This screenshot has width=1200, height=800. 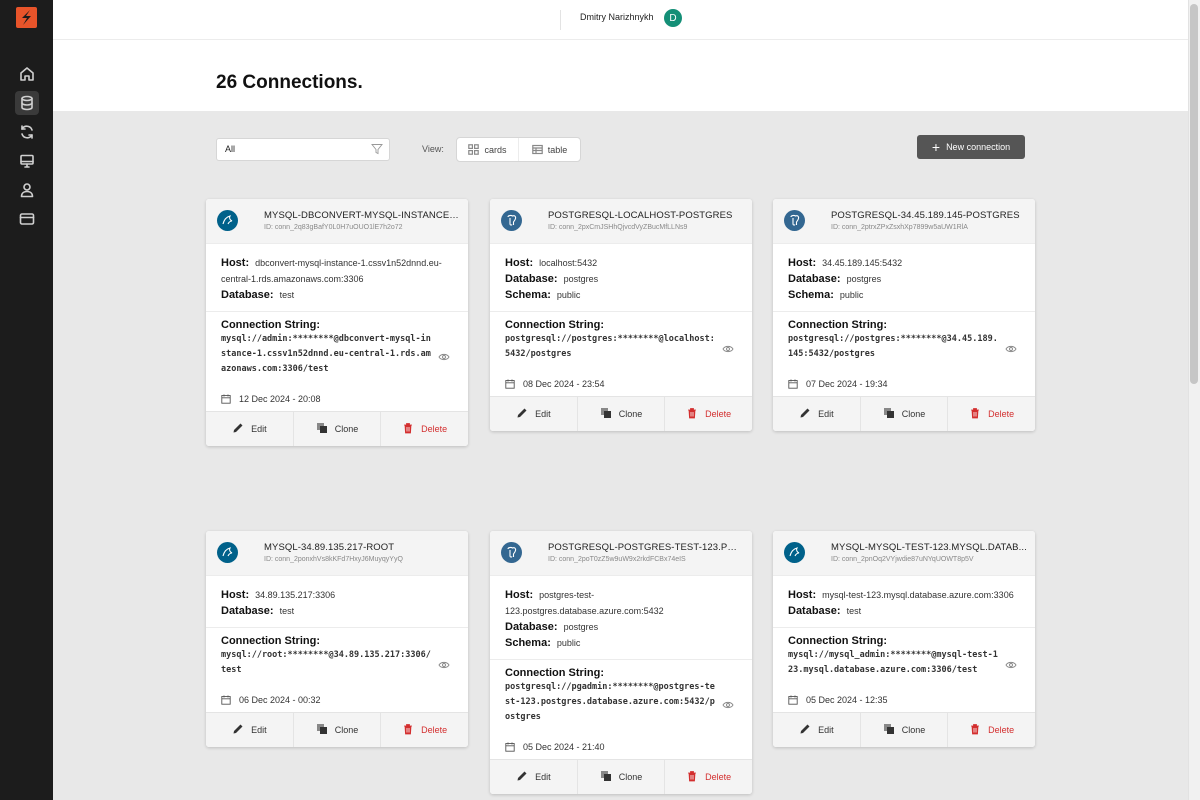 What do you see at coordinates (337, 394) in the screenshot?
I see `created-date-row: 12 Dec 2024 - 20:08` at bounding box center [337, 394].